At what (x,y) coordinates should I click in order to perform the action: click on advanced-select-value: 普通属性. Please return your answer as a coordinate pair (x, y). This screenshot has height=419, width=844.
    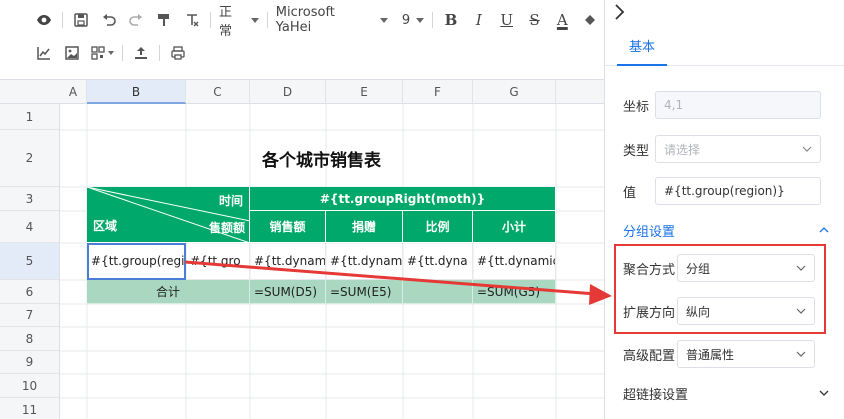
    Looking at the image, I should click on (710, 354).